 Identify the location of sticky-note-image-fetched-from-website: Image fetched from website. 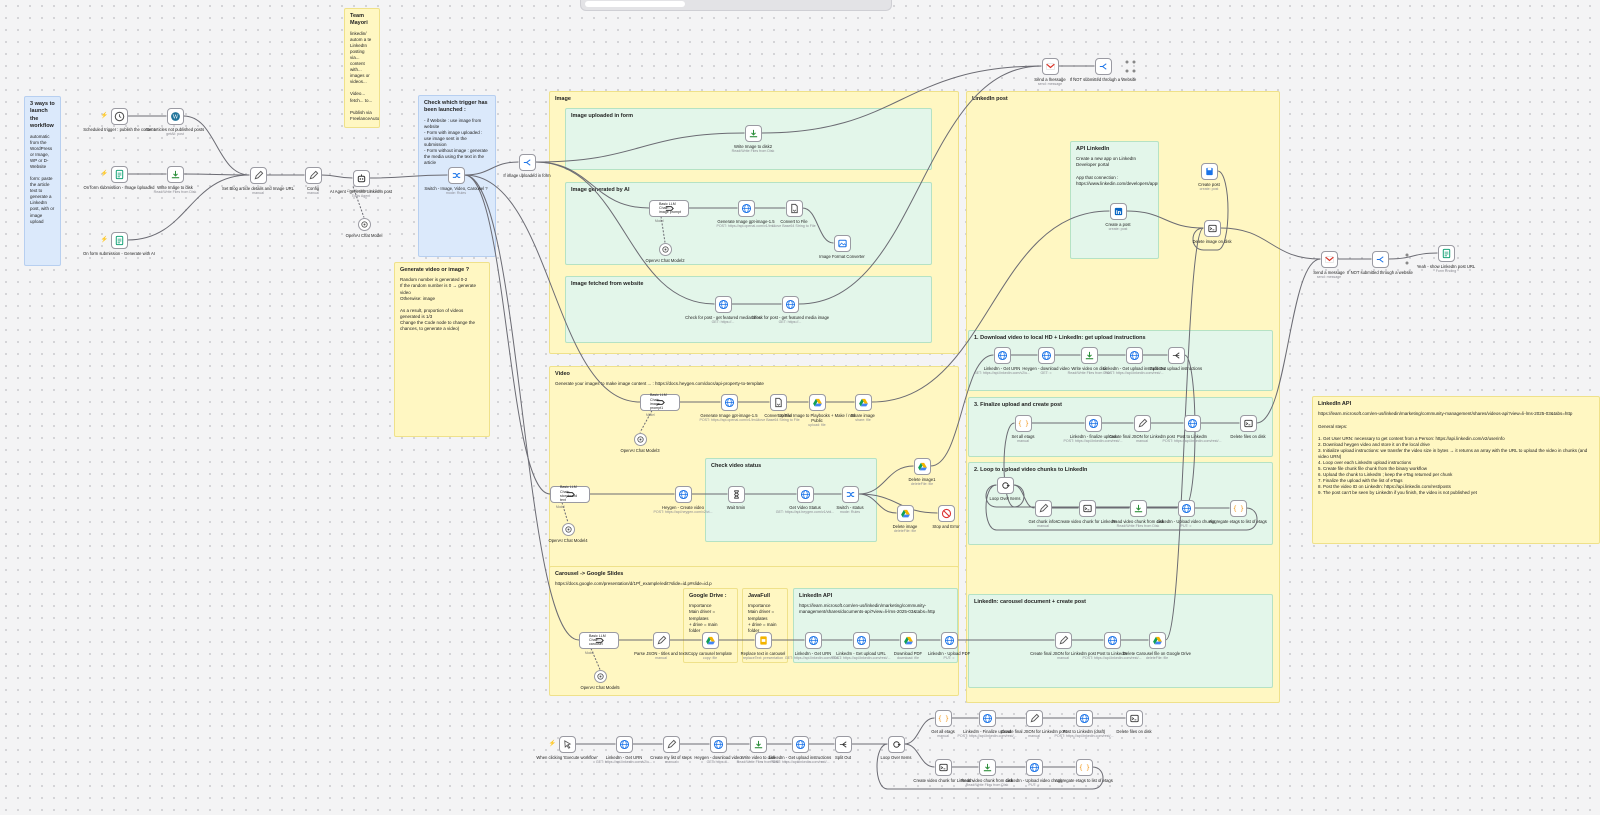
(748, 309).